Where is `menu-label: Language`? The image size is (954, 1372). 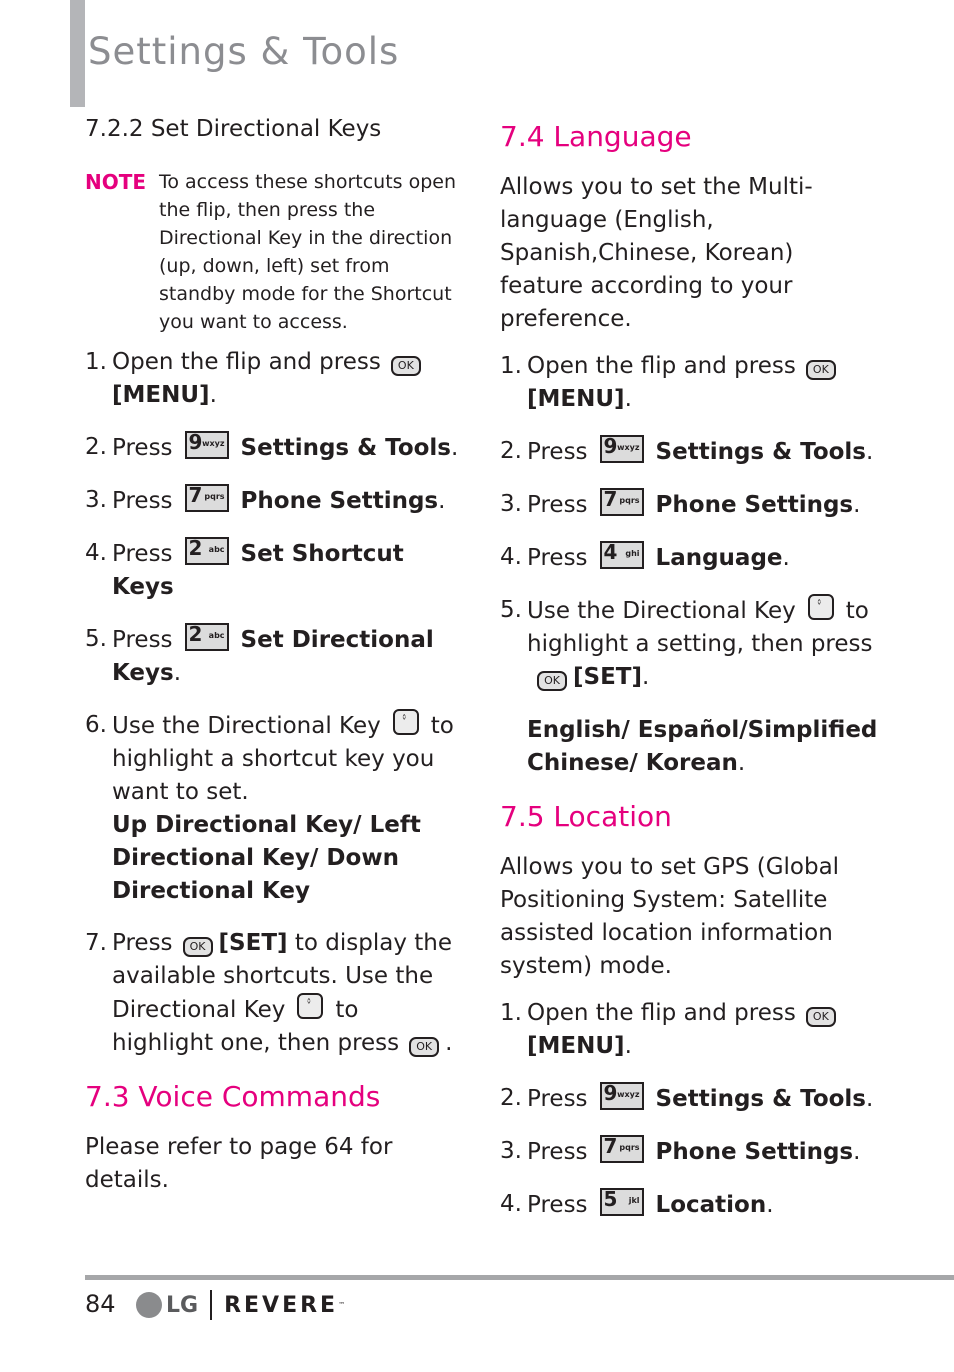
menu-label: Language is located at coordinates (719, 558).